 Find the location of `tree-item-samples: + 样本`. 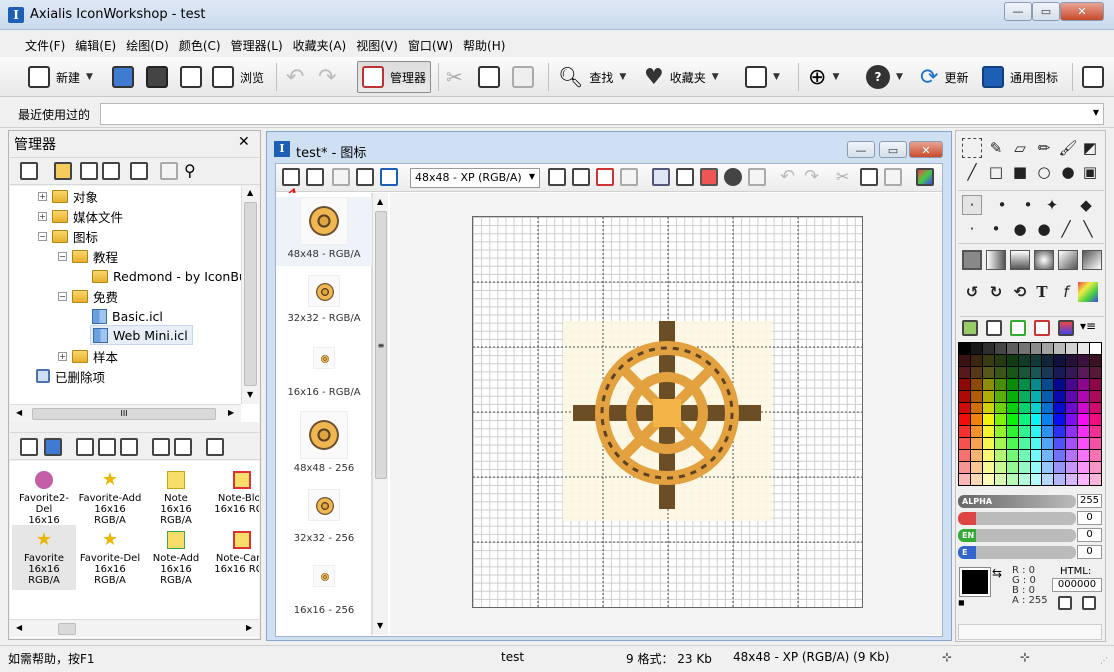

tree-item-samples: + 样本 is located at coordinates (88, 356).